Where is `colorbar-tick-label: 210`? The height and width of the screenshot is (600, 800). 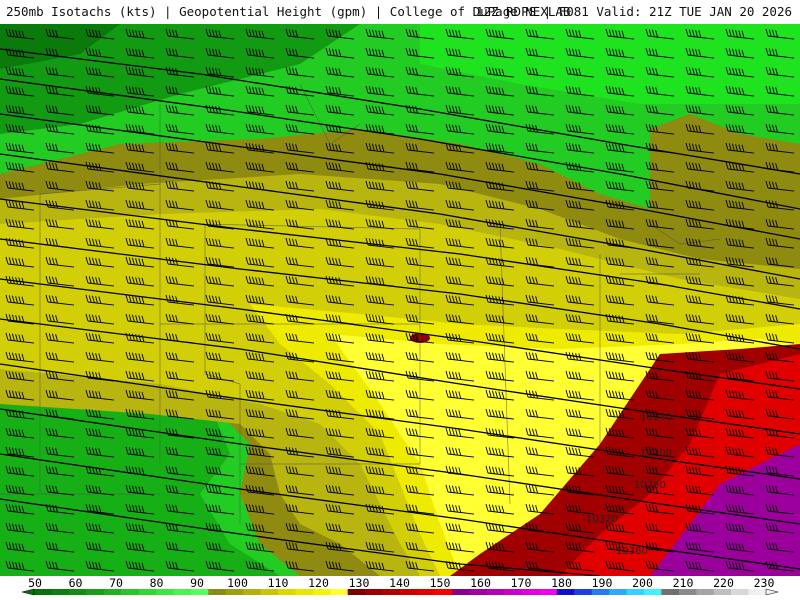
colorbar-tick-label: 210 is located at coordinates (683, 583).